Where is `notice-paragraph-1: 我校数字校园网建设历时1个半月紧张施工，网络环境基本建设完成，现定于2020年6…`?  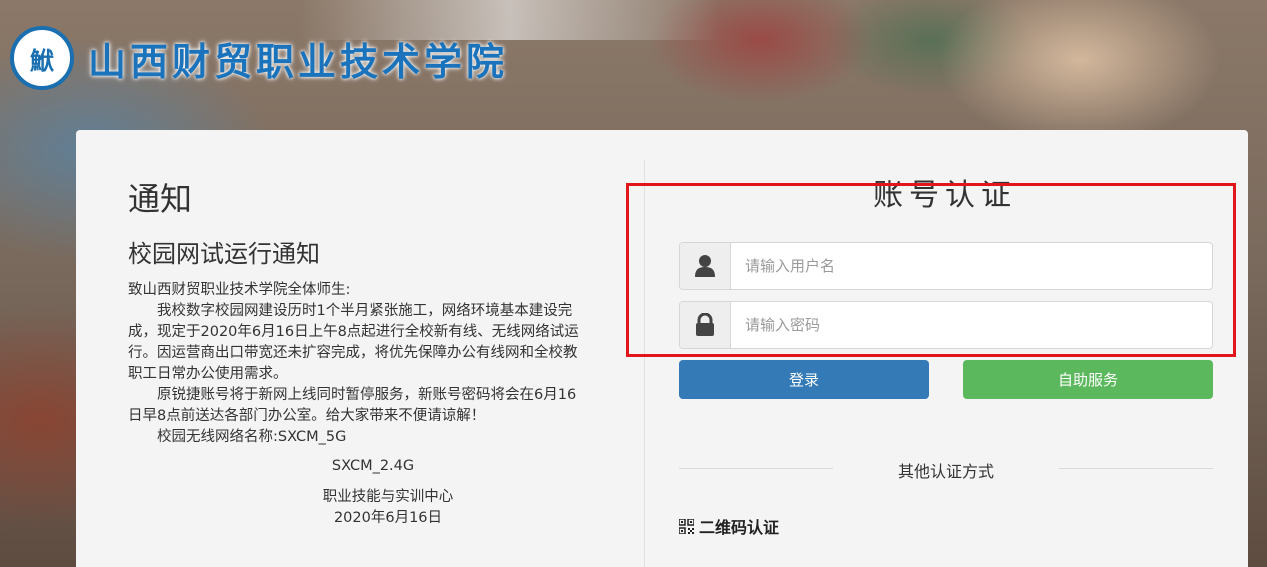 notice-paragraph-1: 我校数字校园网建设历时1个半月紧张施工，网络环境基本建设完成，现定于2020年6… is located at coordinates (353, 342).